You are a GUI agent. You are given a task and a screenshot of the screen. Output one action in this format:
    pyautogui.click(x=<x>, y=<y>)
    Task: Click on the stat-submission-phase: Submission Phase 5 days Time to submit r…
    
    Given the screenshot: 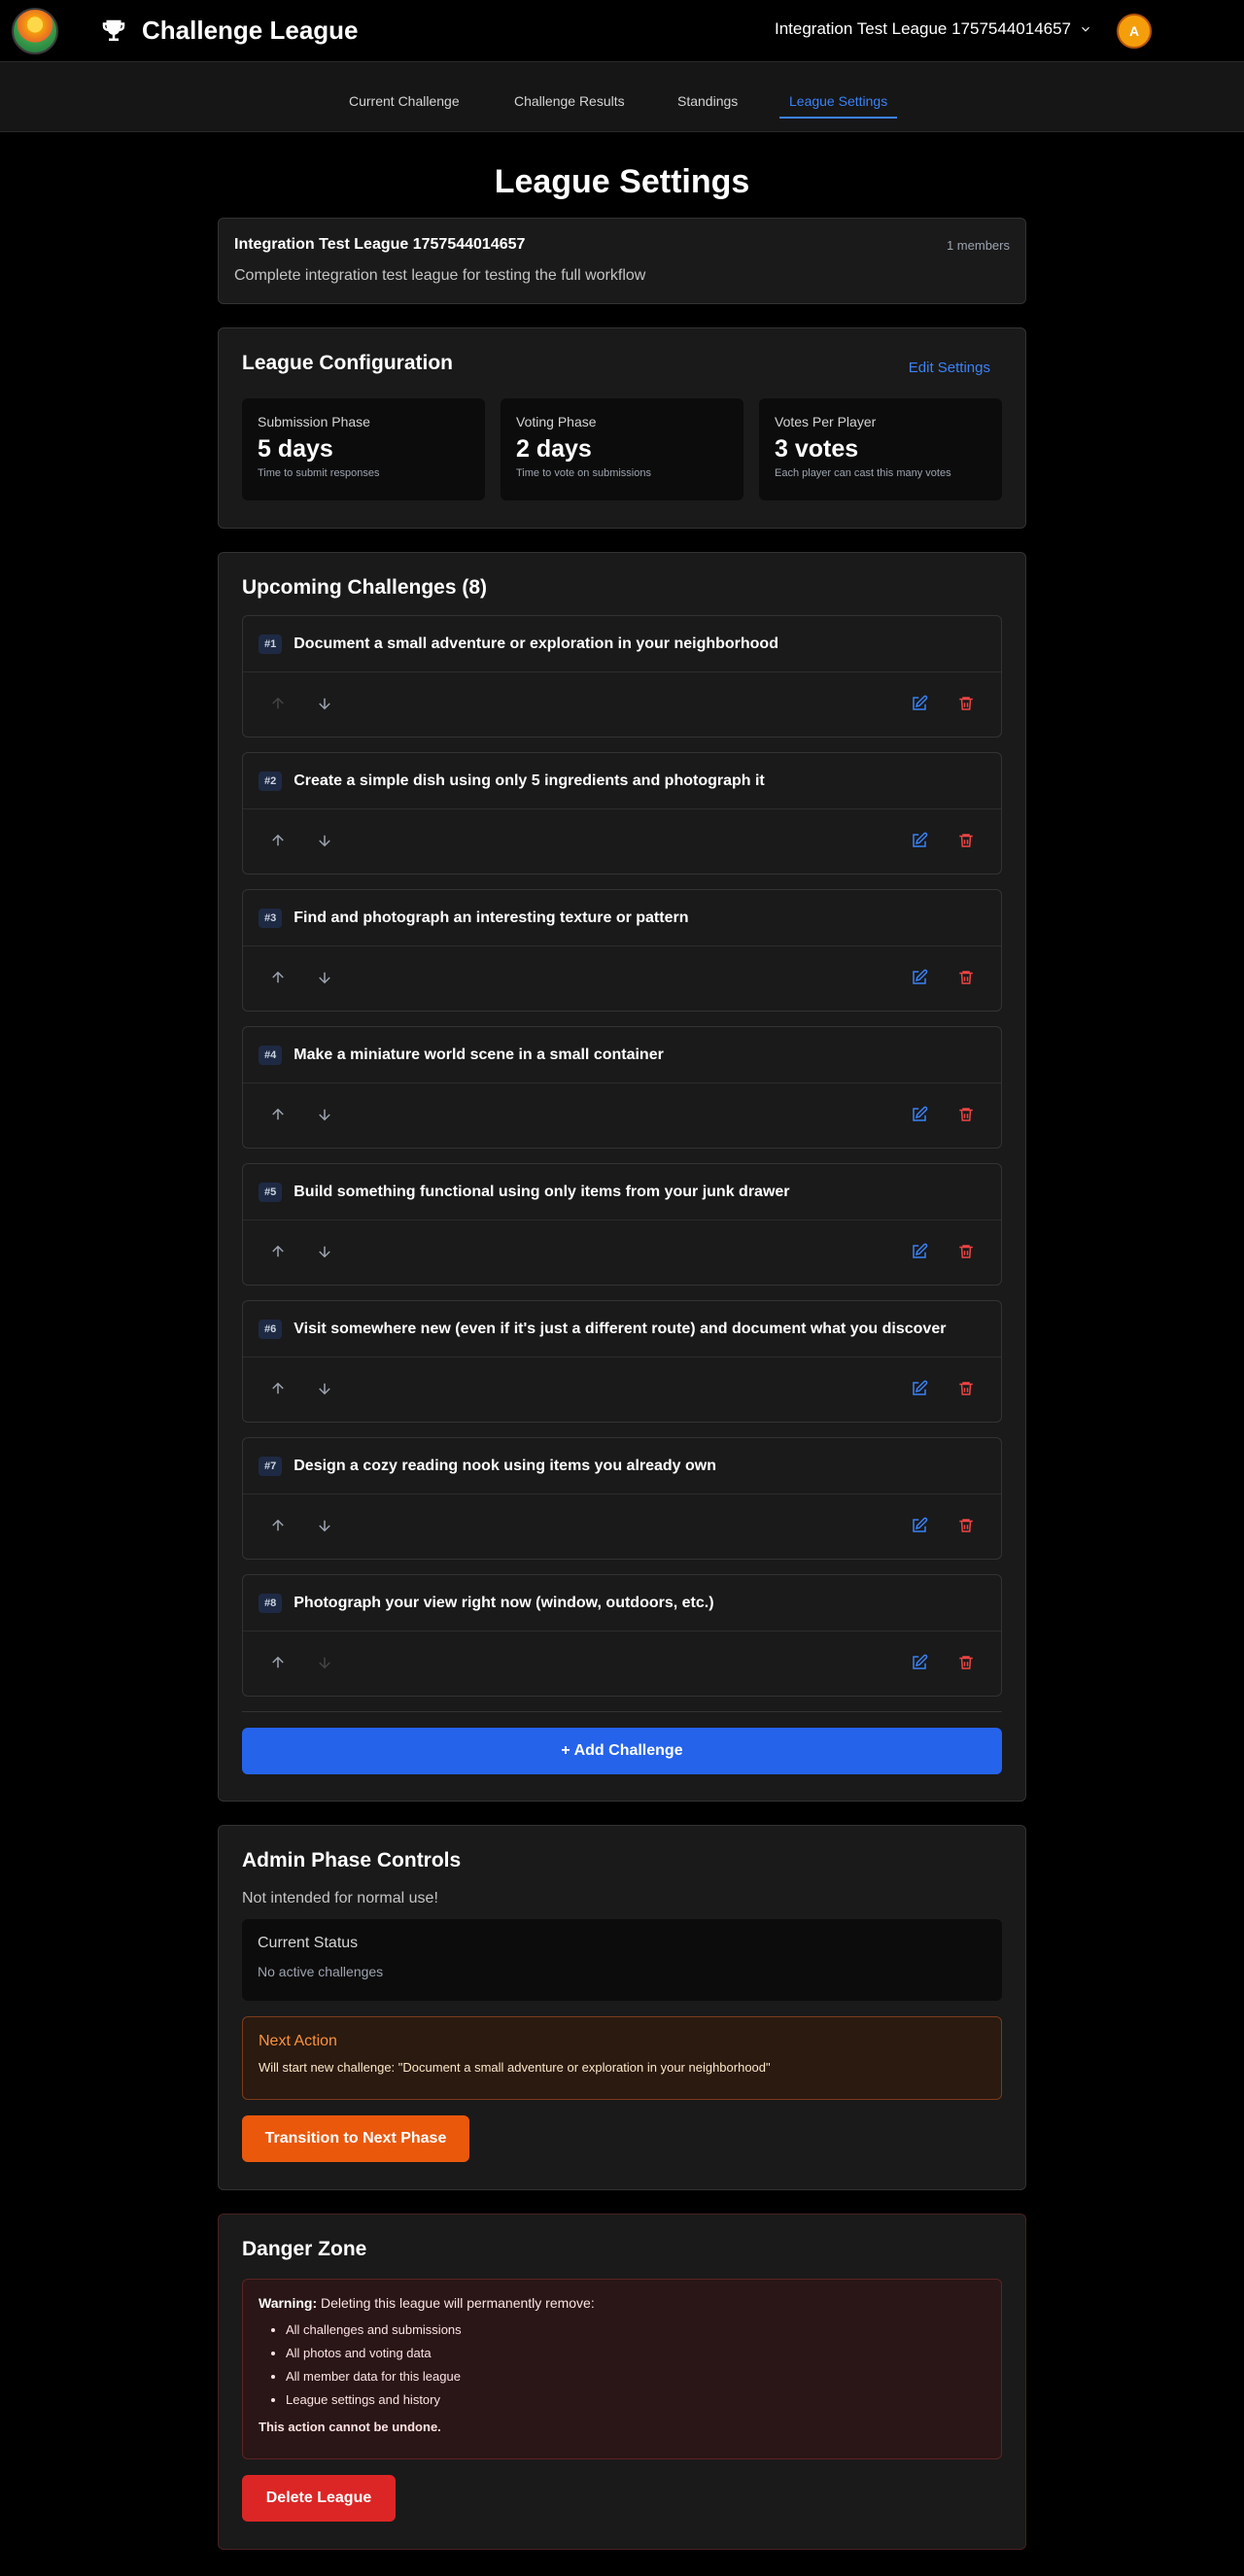 What is the action you would take?
    pyautogui.click(x=363, y=449)
    